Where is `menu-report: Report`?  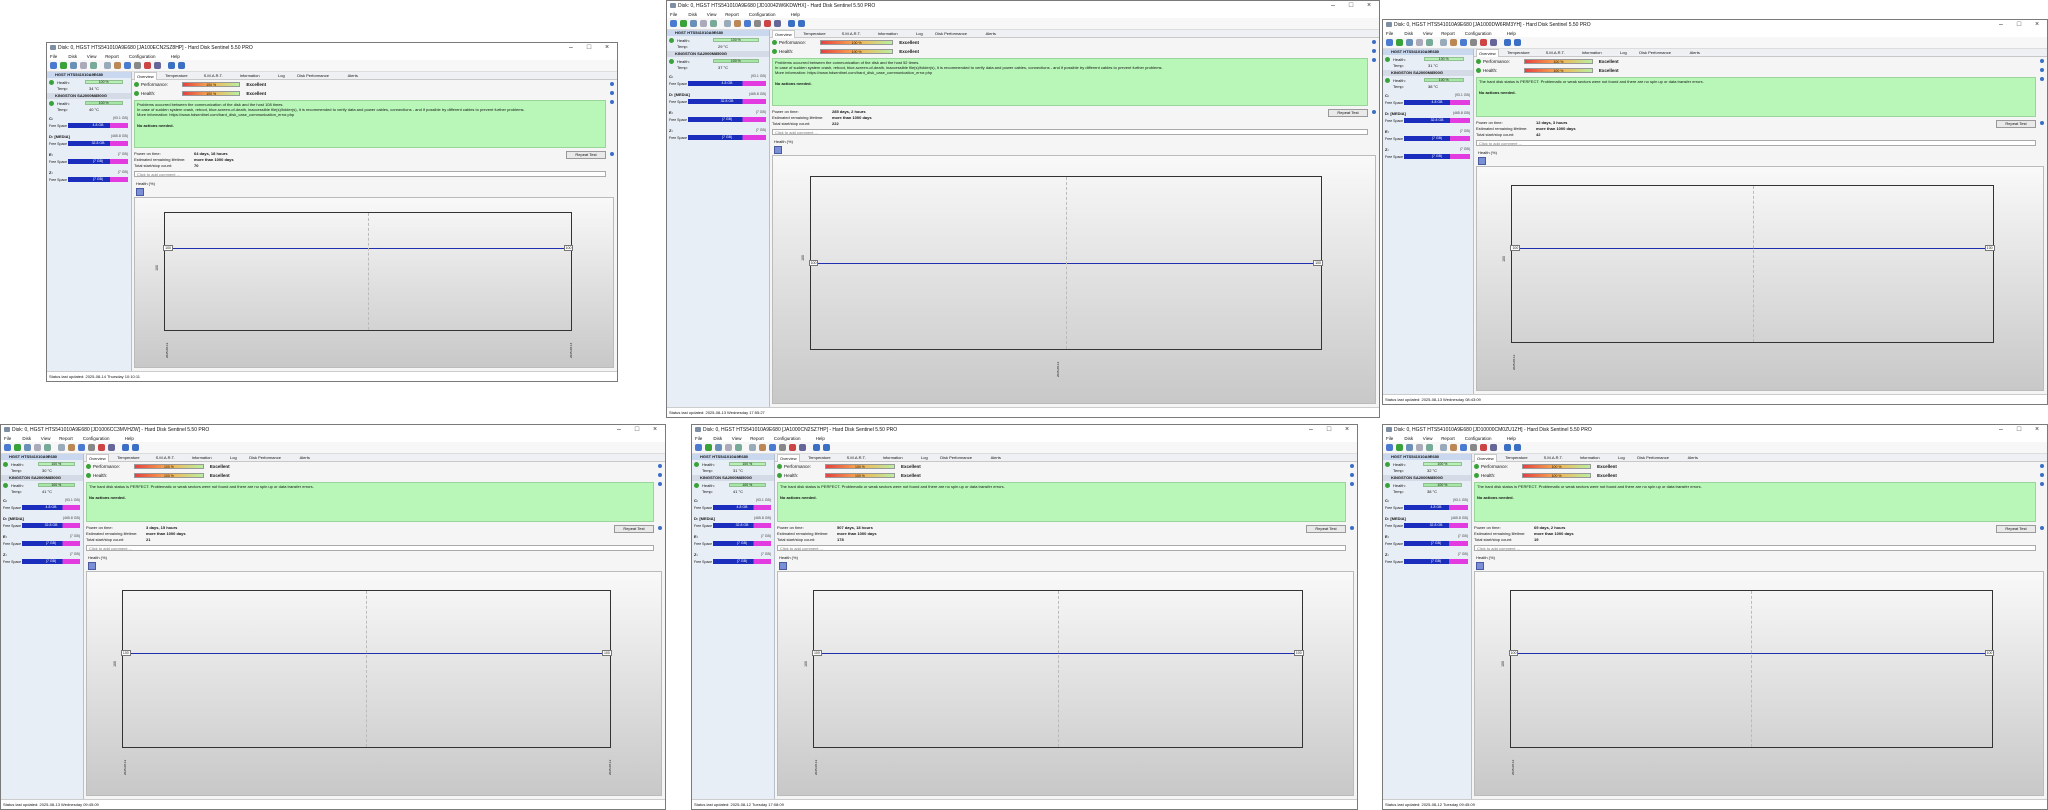 menu-report: Report is located at coordinates (112, 56).